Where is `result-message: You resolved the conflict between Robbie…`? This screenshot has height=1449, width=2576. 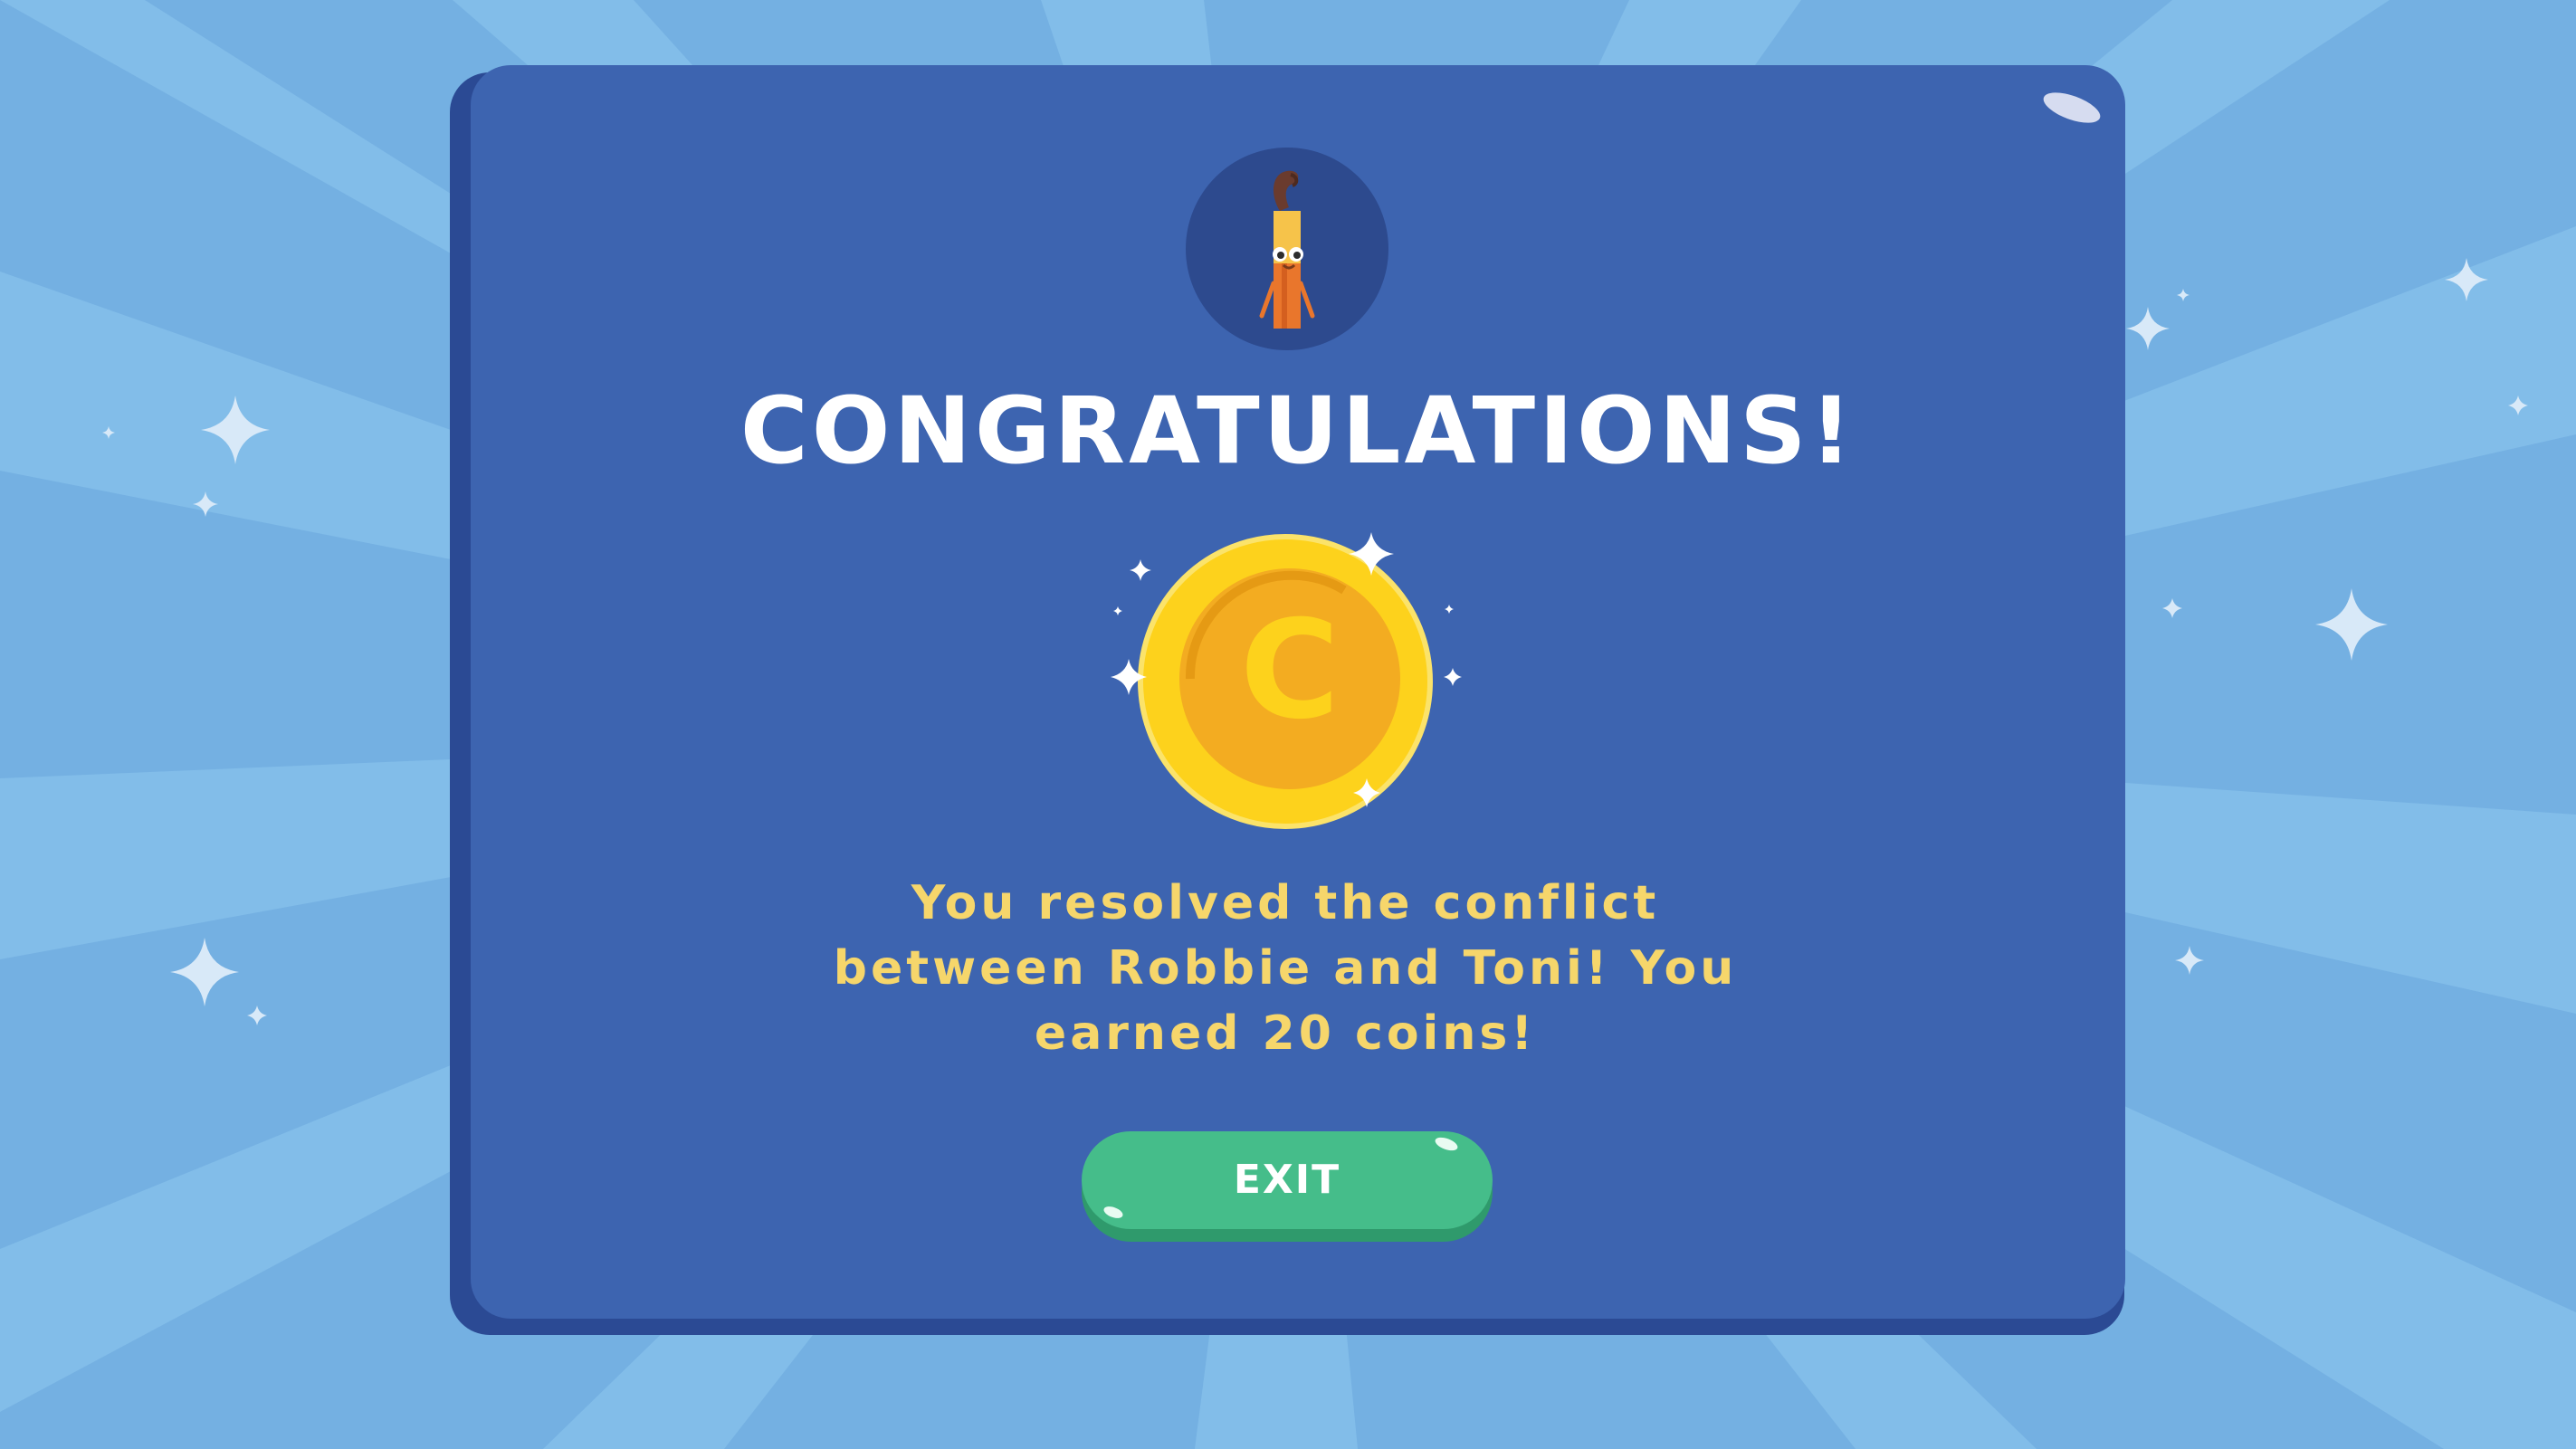
result-message: You resolved the conflict between Robbie… is located at coordinates (1285, 968).